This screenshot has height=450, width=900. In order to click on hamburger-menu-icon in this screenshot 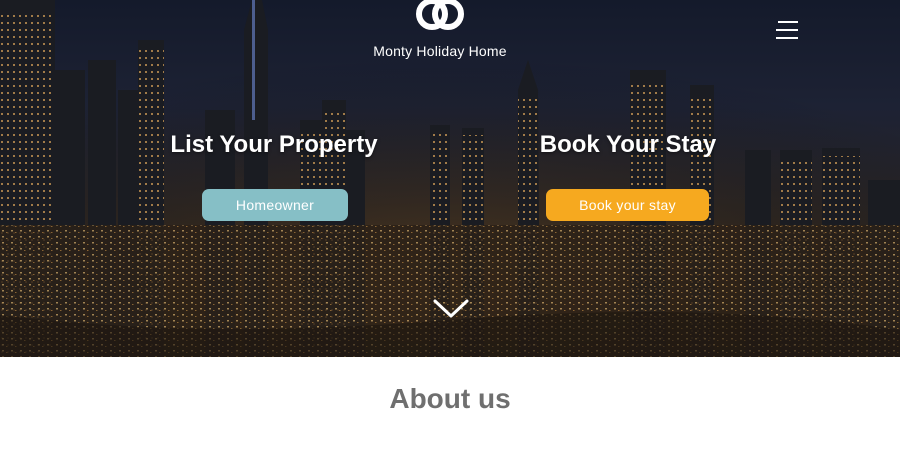, I will do `click(785, 30)`.